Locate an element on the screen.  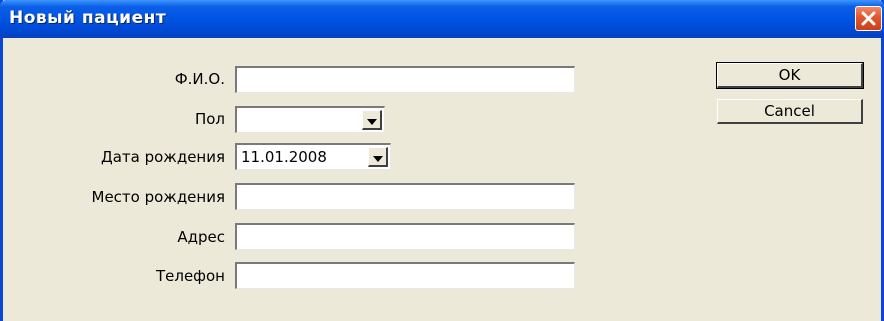
cancel-button: Cancel is located at coordinates (790, 111).